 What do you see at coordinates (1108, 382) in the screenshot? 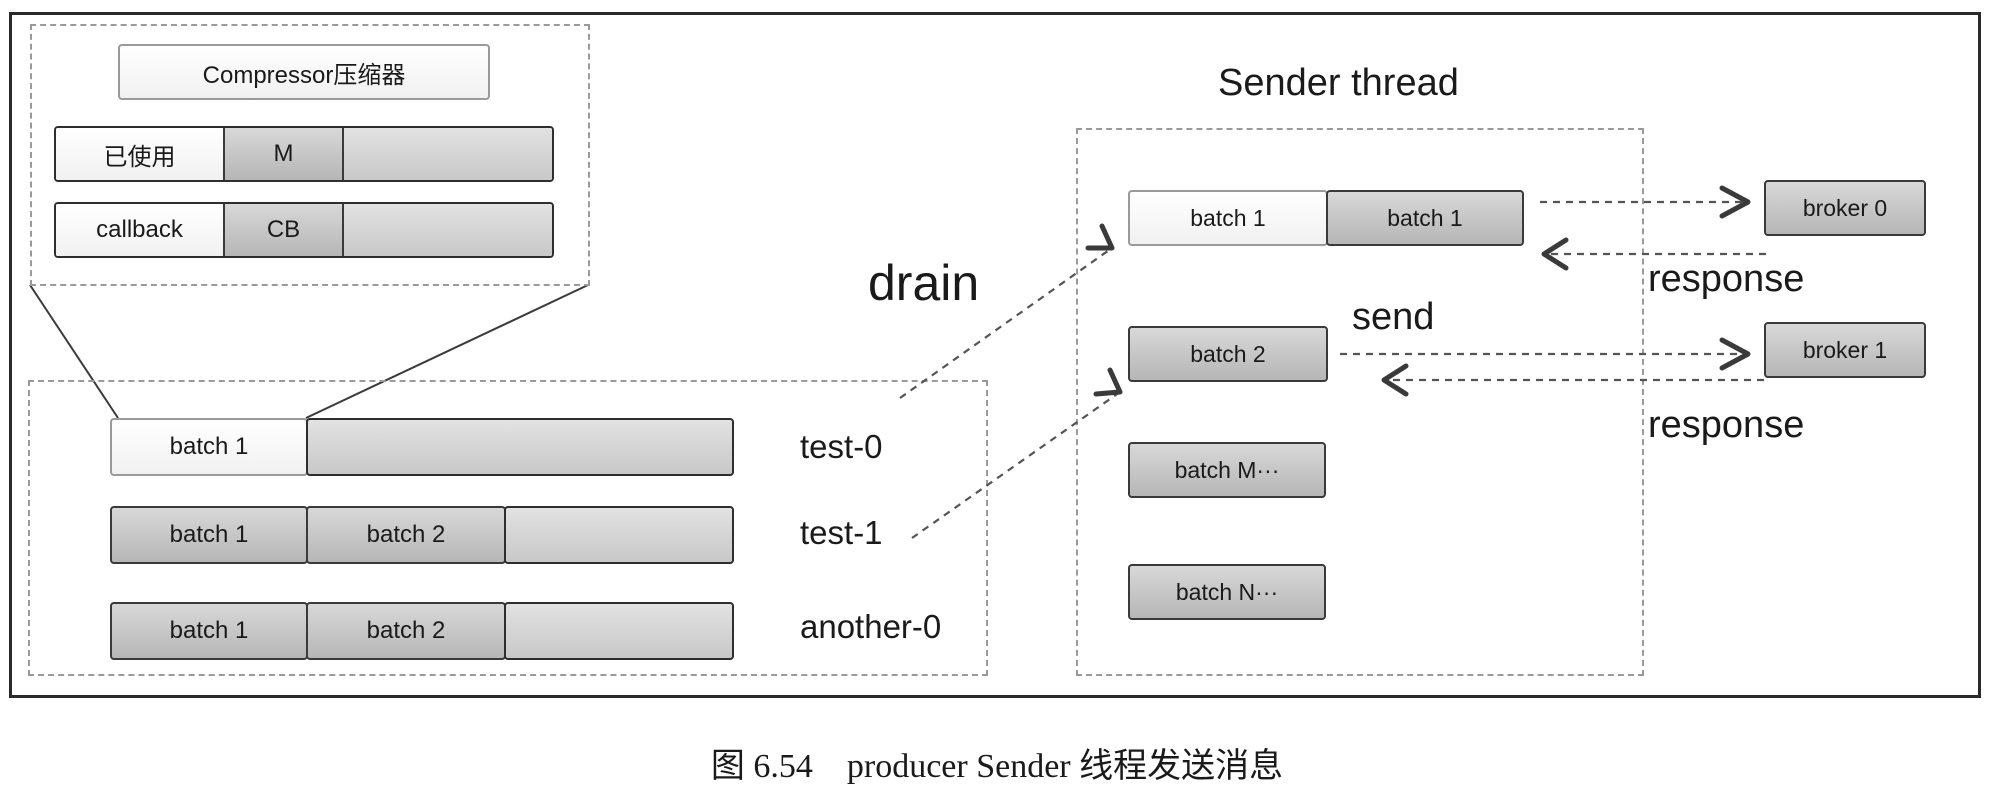
I see `arrowhead-drain-test1` at bounding box center [1108, 382].